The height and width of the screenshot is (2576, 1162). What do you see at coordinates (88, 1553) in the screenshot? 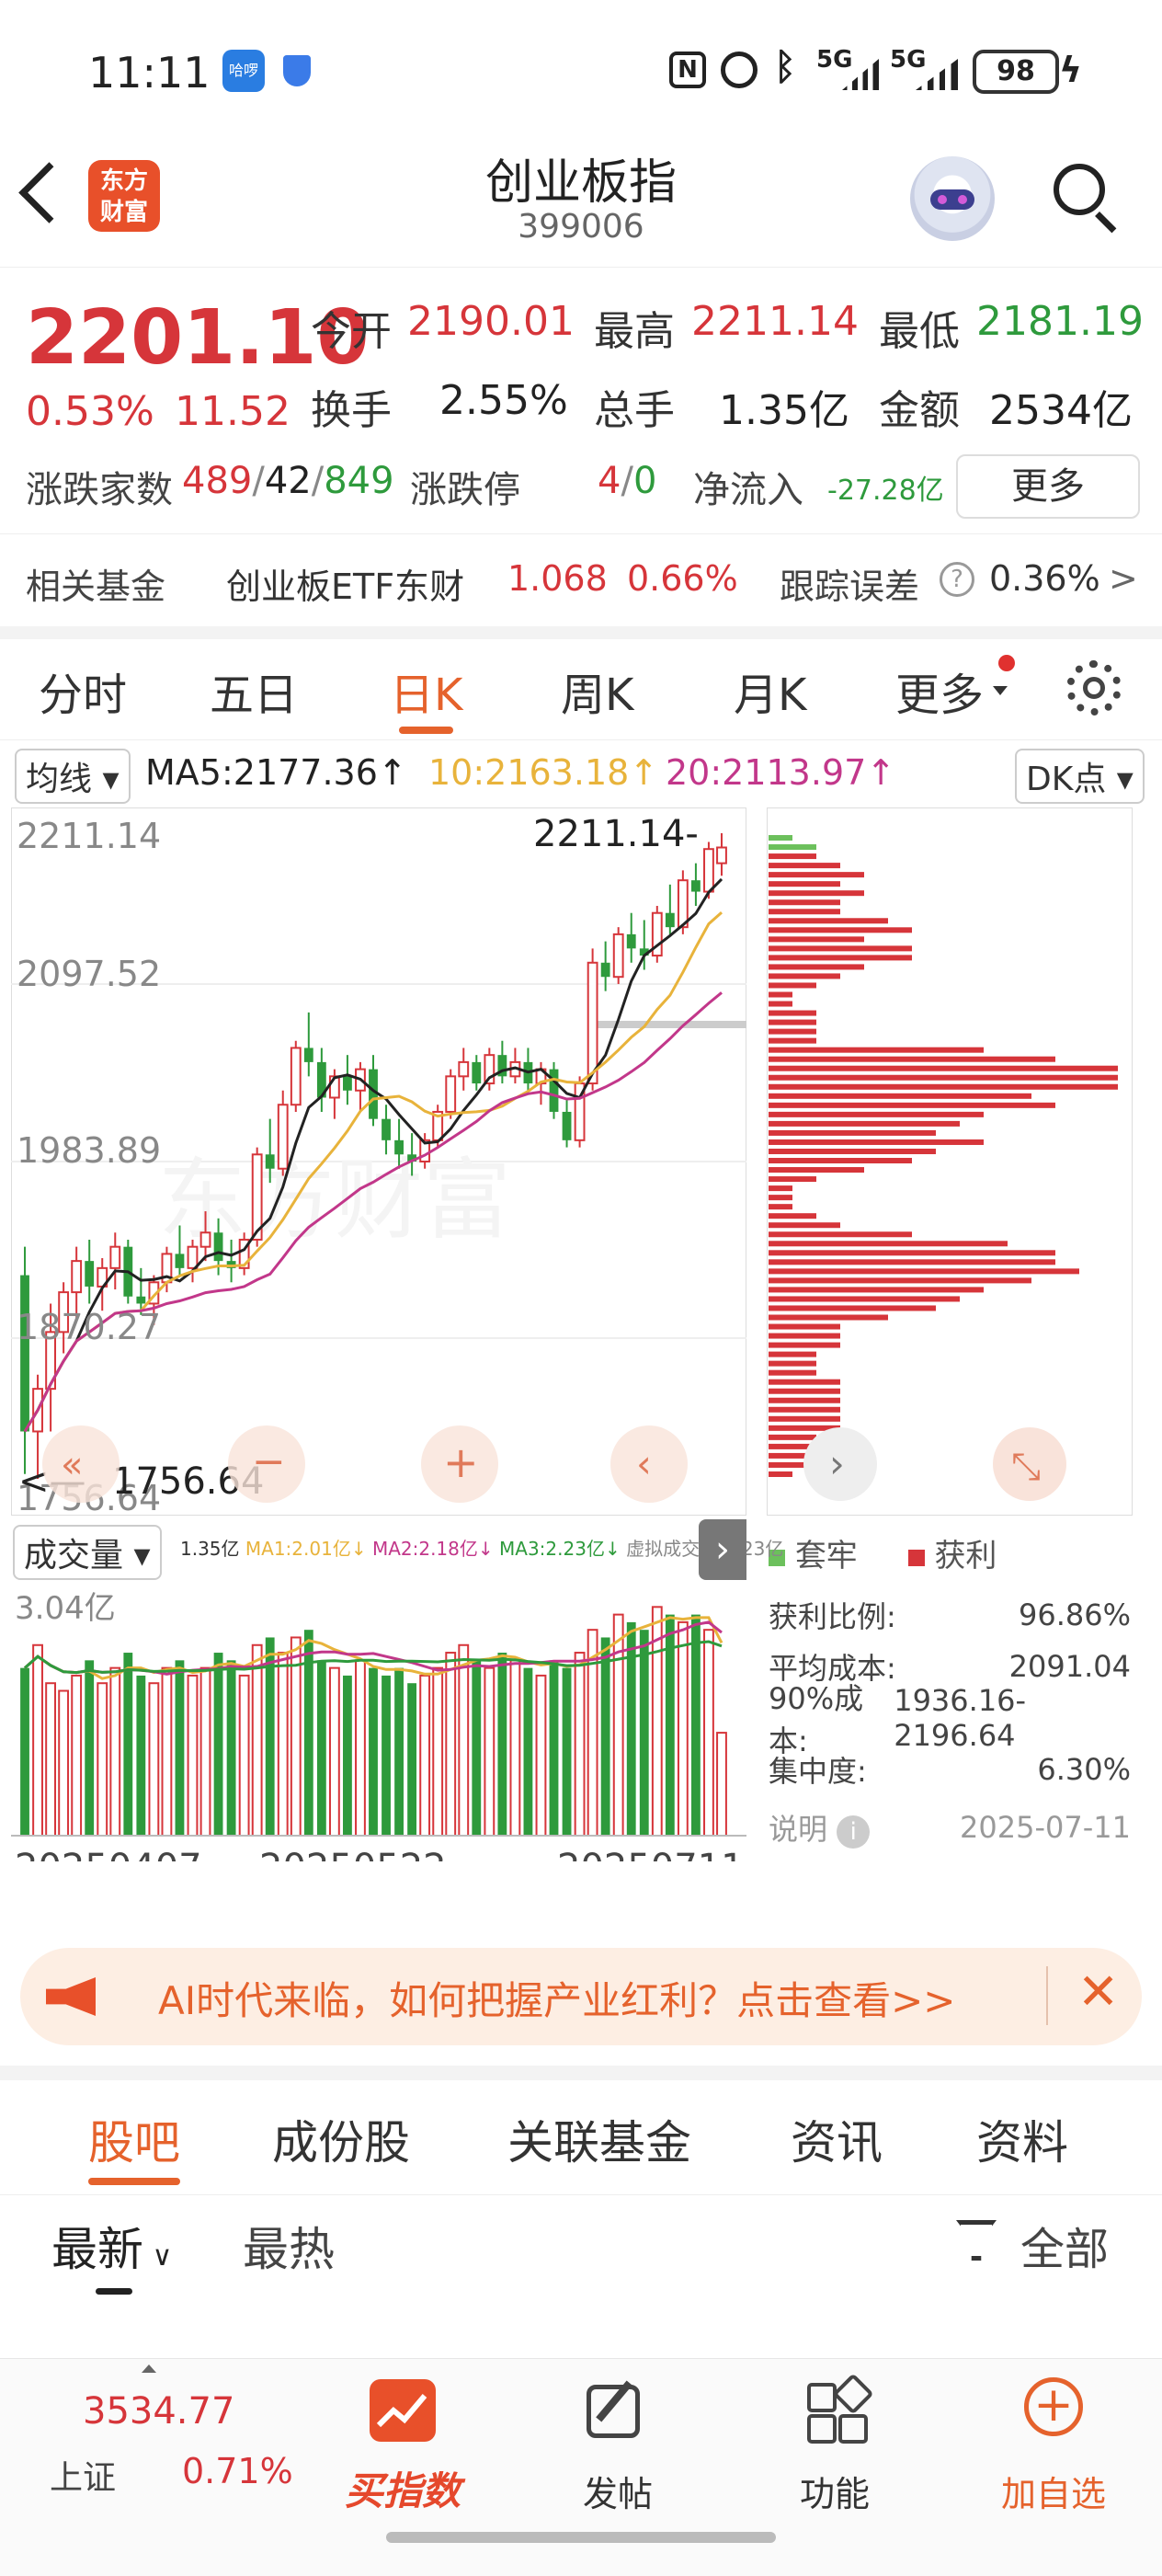
I see `volume-selector: 成交量 ▾` at bounding box center [88, 1553].